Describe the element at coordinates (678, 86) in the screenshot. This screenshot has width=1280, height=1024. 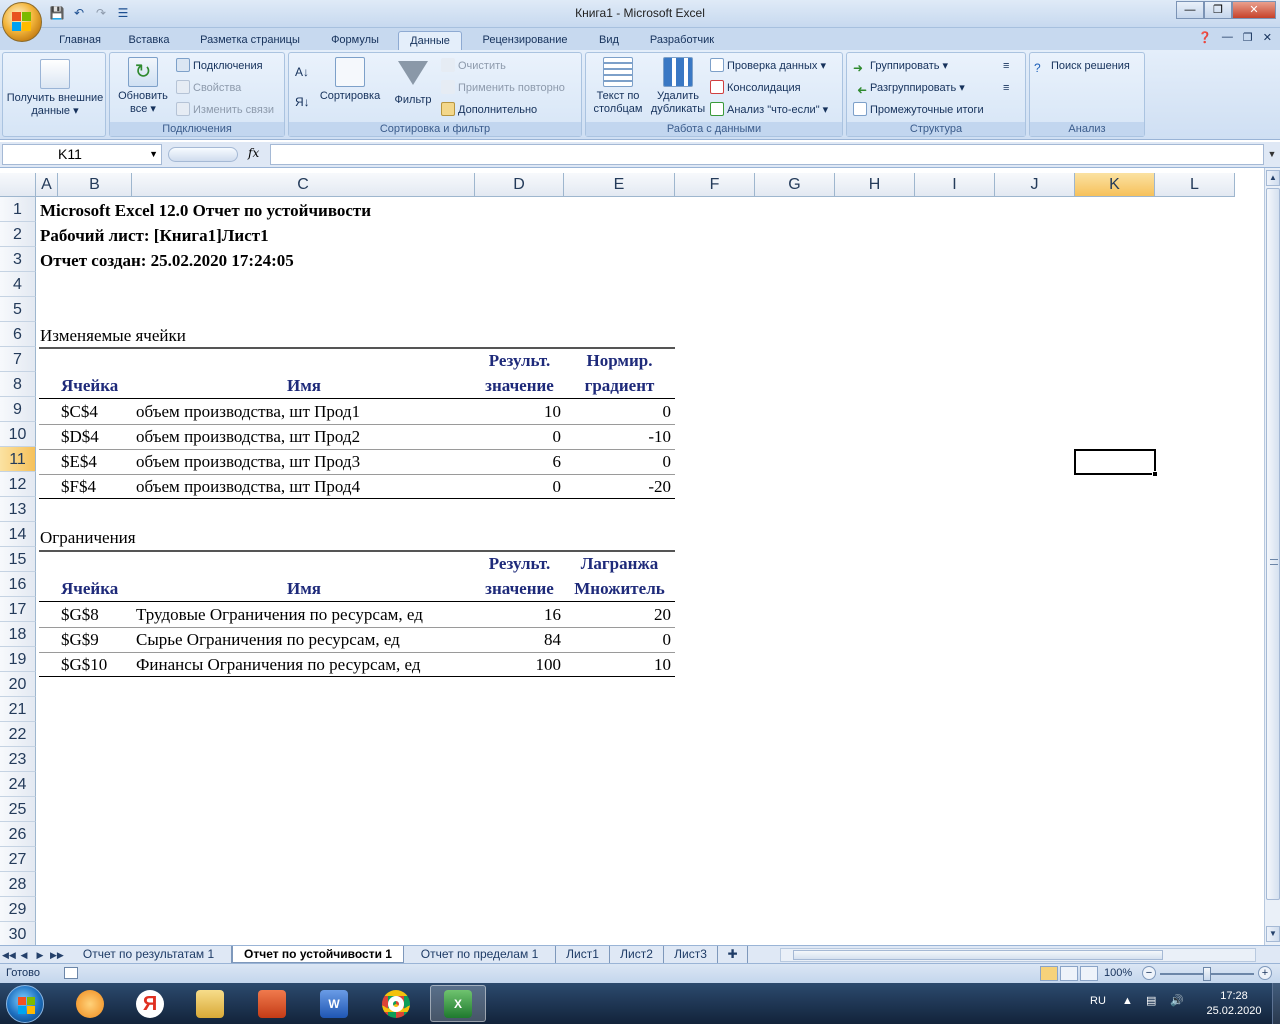
I see `remove-duplicates-button: Удалить дубликаты` at that location.